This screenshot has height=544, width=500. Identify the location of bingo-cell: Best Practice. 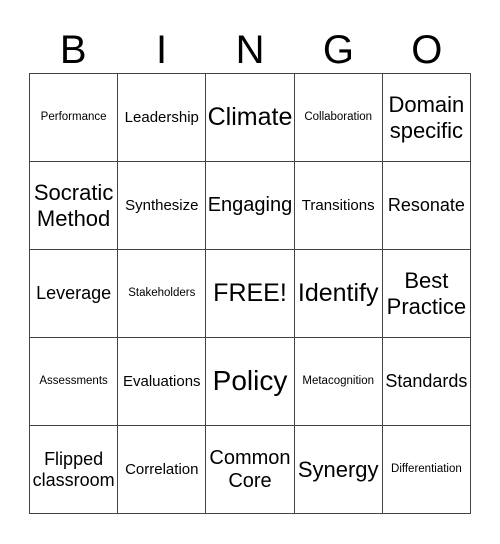
(426, 294).